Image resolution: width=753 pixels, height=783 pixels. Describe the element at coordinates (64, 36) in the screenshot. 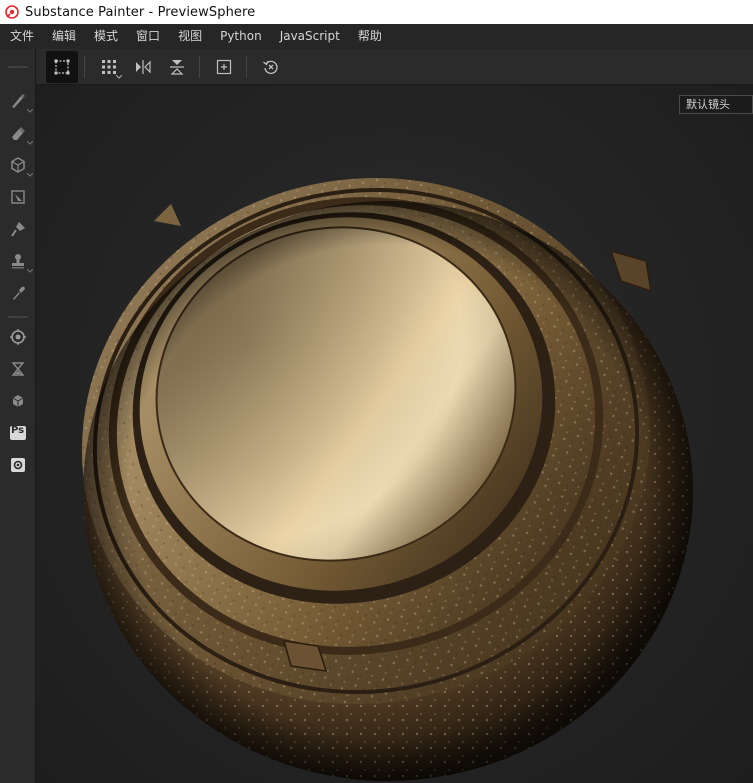

I see `menu-edit: 编辑` at that location.